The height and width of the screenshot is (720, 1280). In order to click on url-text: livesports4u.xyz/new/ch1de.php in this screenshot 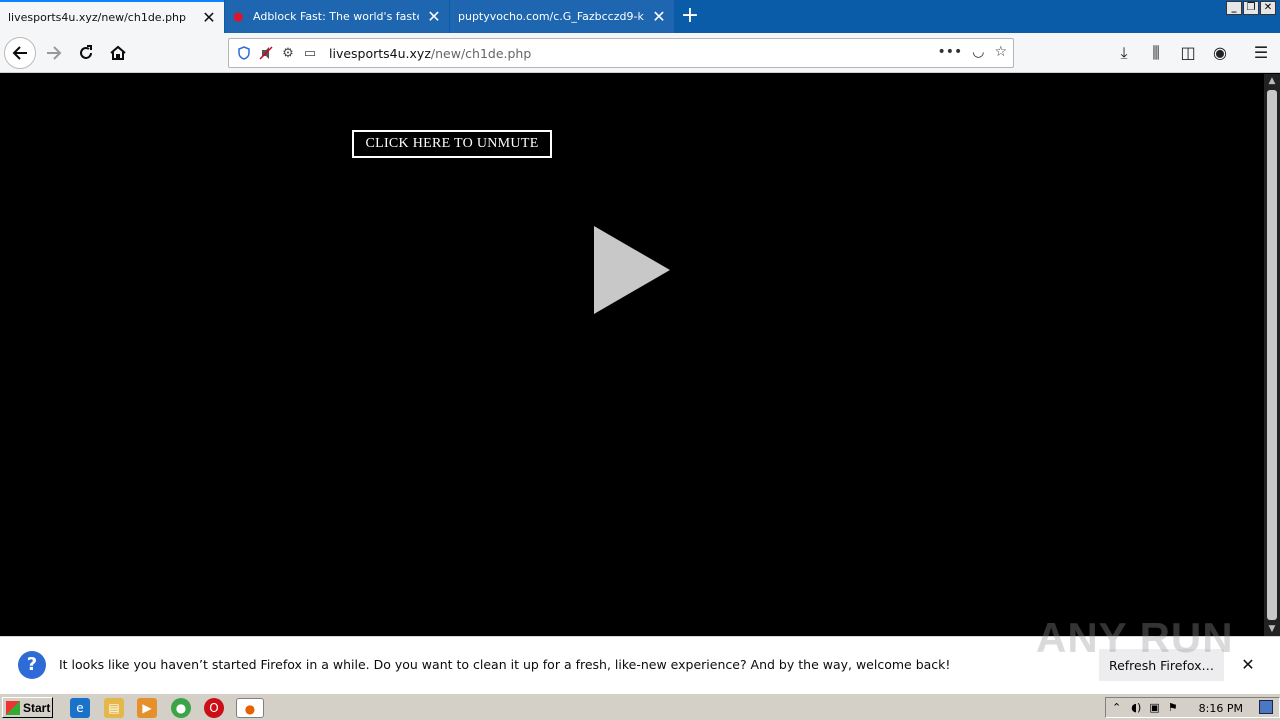, I will do `click(430, 53)`.